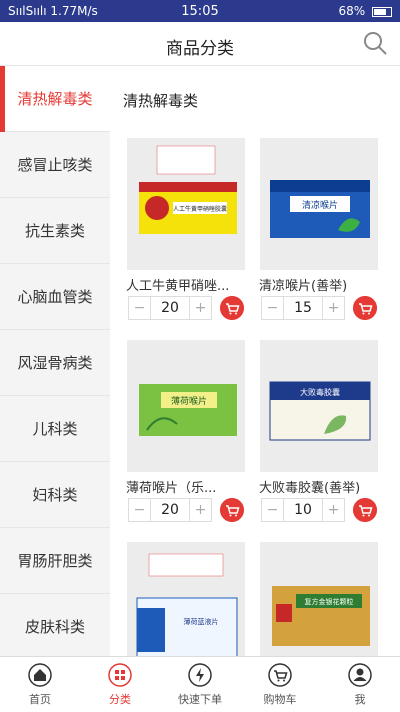 This screenshot has height=712, width=400. I want to click on product-card: 大败毒胶囊 大败毒胶囊(善举) − 10 +, so click(317, 435).